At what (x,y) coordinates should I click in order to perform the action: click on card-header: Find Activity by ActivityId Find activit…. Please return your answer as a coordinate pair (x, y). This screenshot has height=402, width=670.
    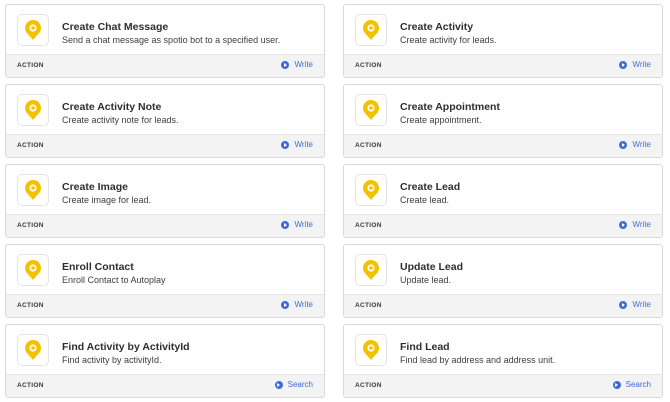
    Looking at the image, I should click on (165, 350).